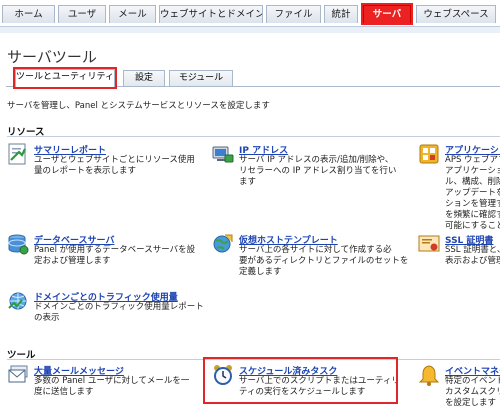 This screenshot has width=500, height=409. Describe the element at coordinates (114, 165) in the screenshot. I see `summary-report-desc: ユーザとウェブサイトごとにリソース使用 量のレポートを表示します` at that location.